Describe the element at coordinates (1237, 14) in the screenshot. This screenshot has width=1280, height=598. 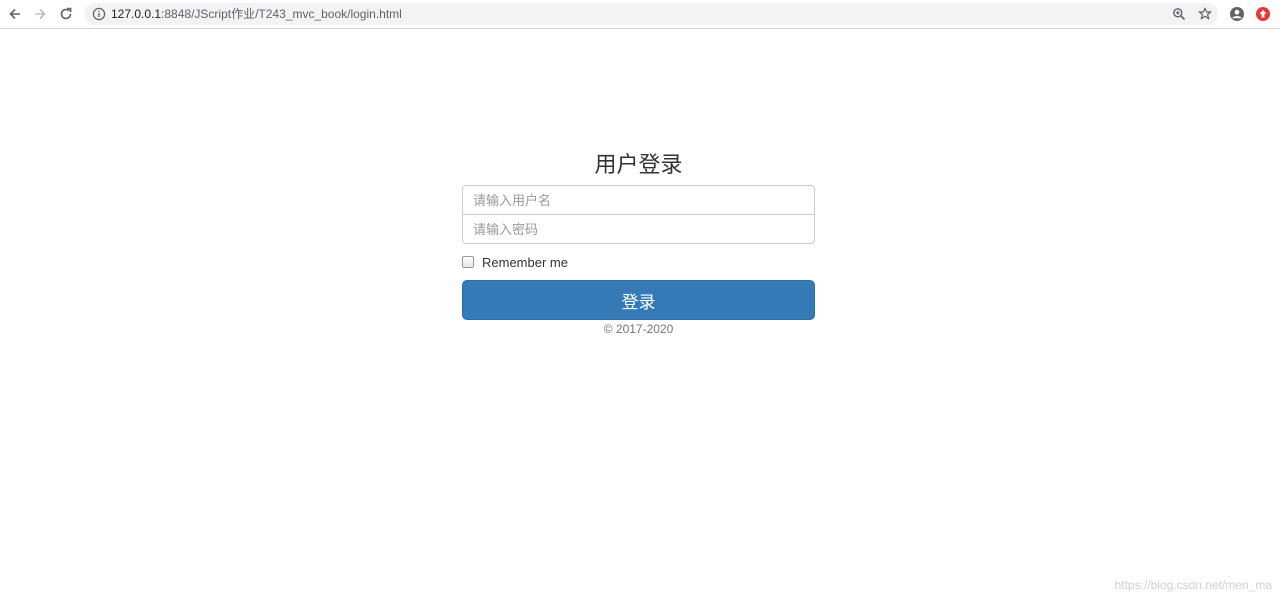
I see `account-icon` at that location.